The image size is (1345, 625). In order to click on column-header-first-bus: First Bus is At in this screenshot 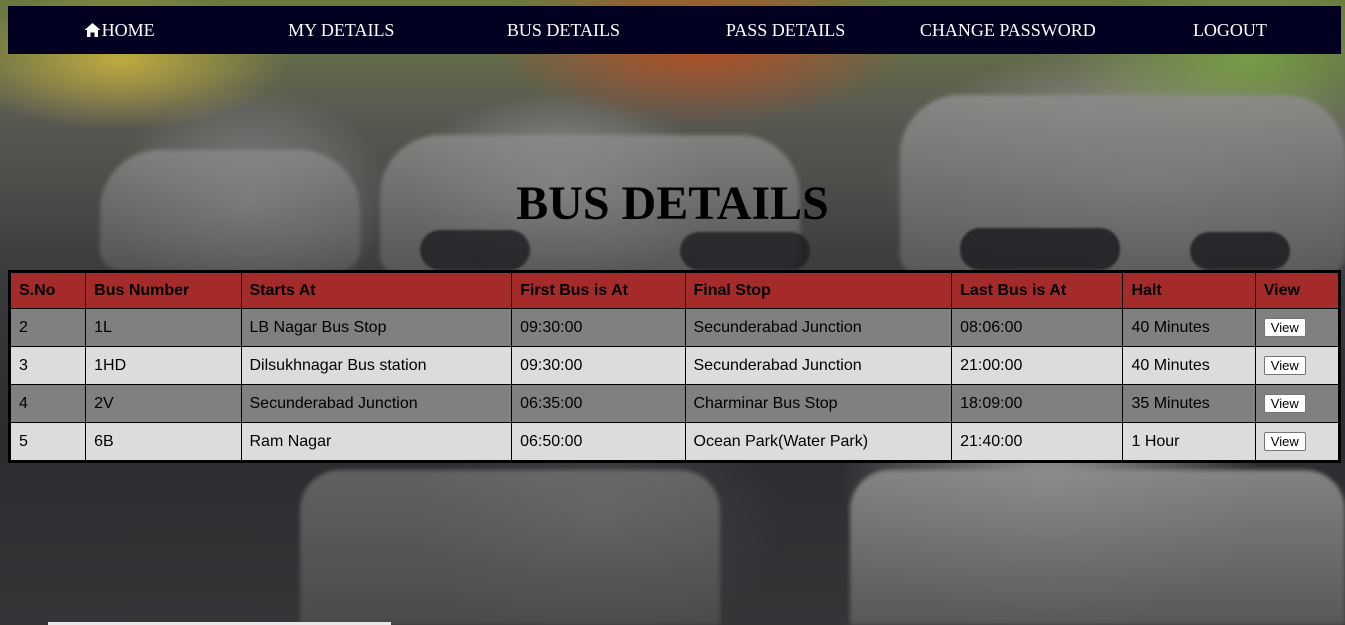, I will do `click(598, 290)`.